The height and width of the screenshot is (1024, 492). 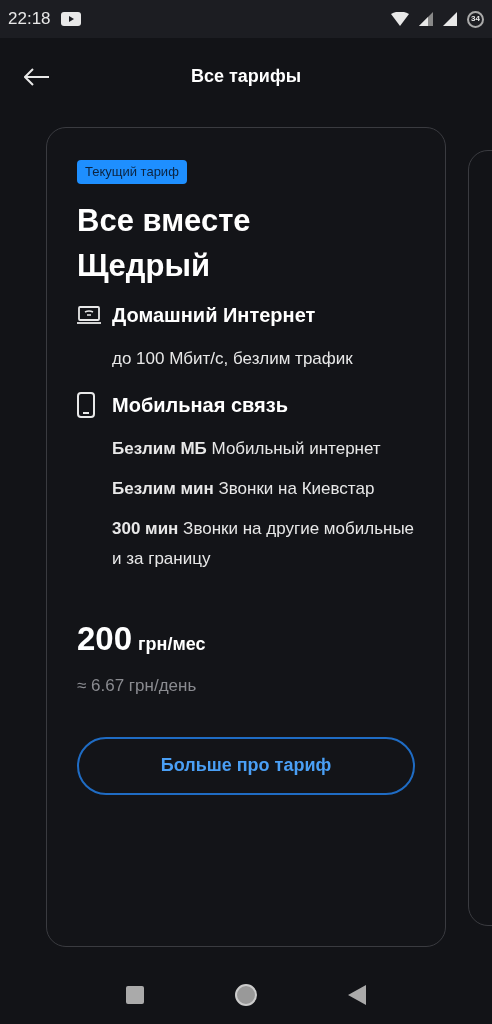 I want to click on triangle-back-icon, so click(x=357, y=994).